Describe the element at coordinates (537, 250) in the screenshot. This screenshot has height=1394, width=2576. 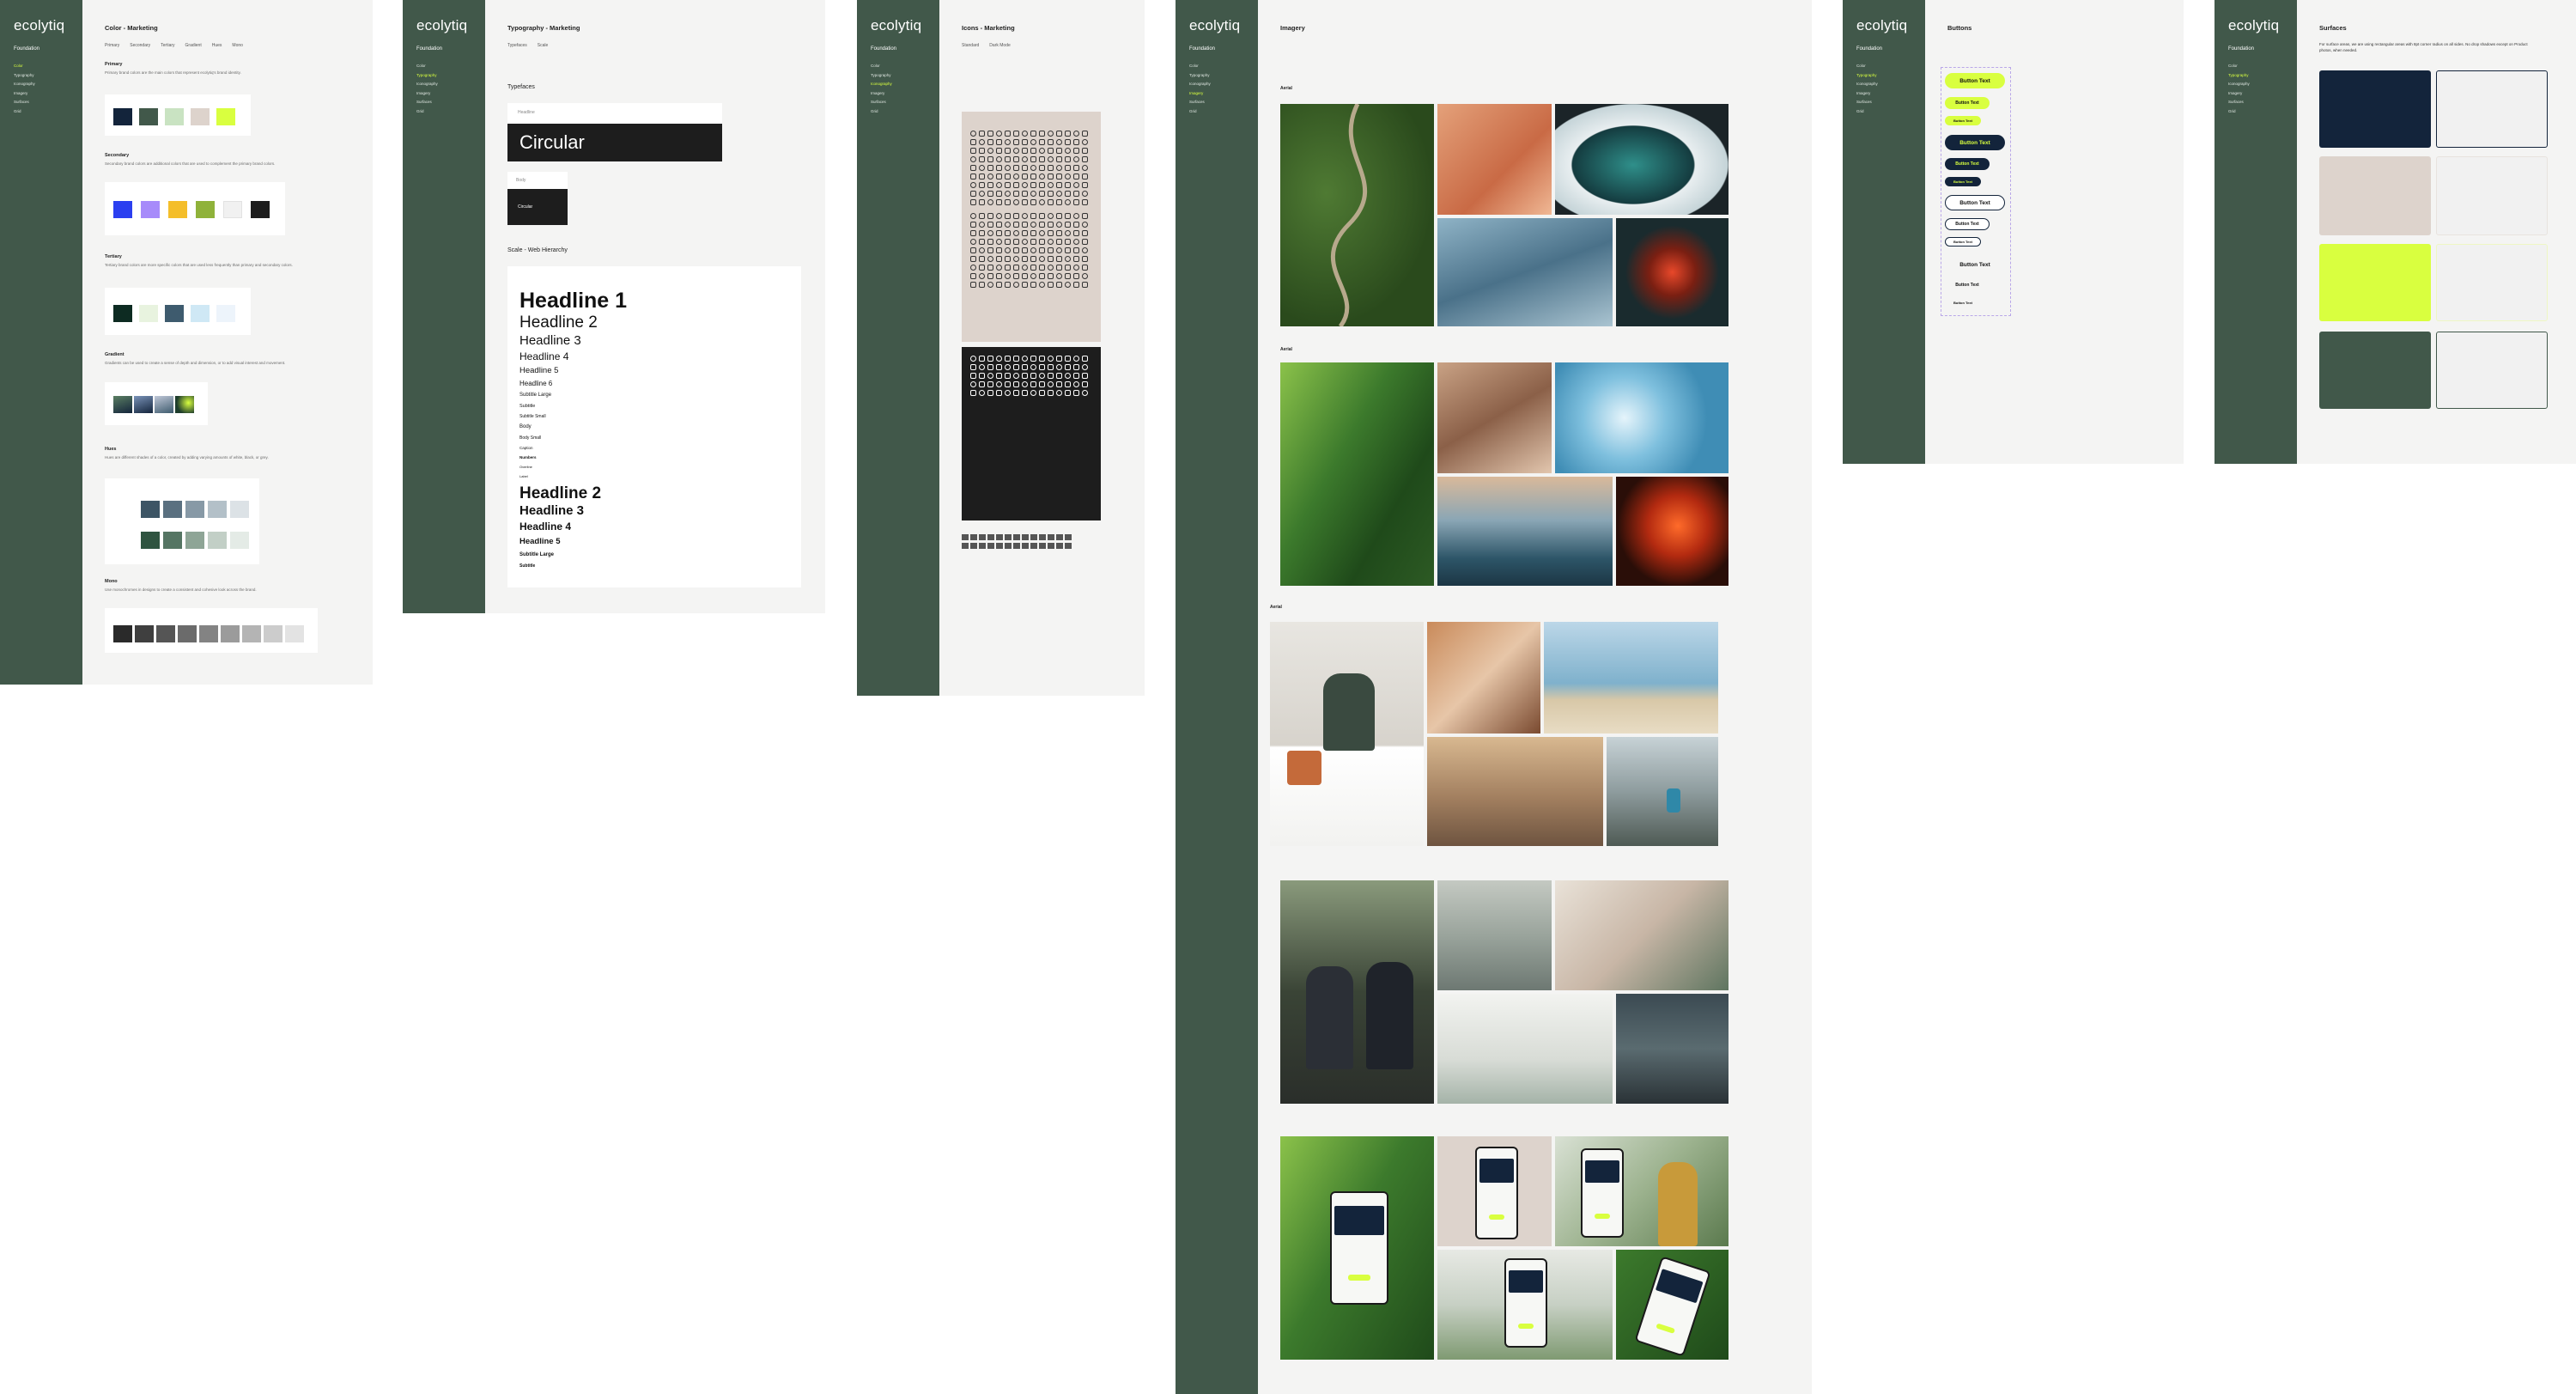
I see `scale-heading: Scale - Web Hierarchy` at that location.